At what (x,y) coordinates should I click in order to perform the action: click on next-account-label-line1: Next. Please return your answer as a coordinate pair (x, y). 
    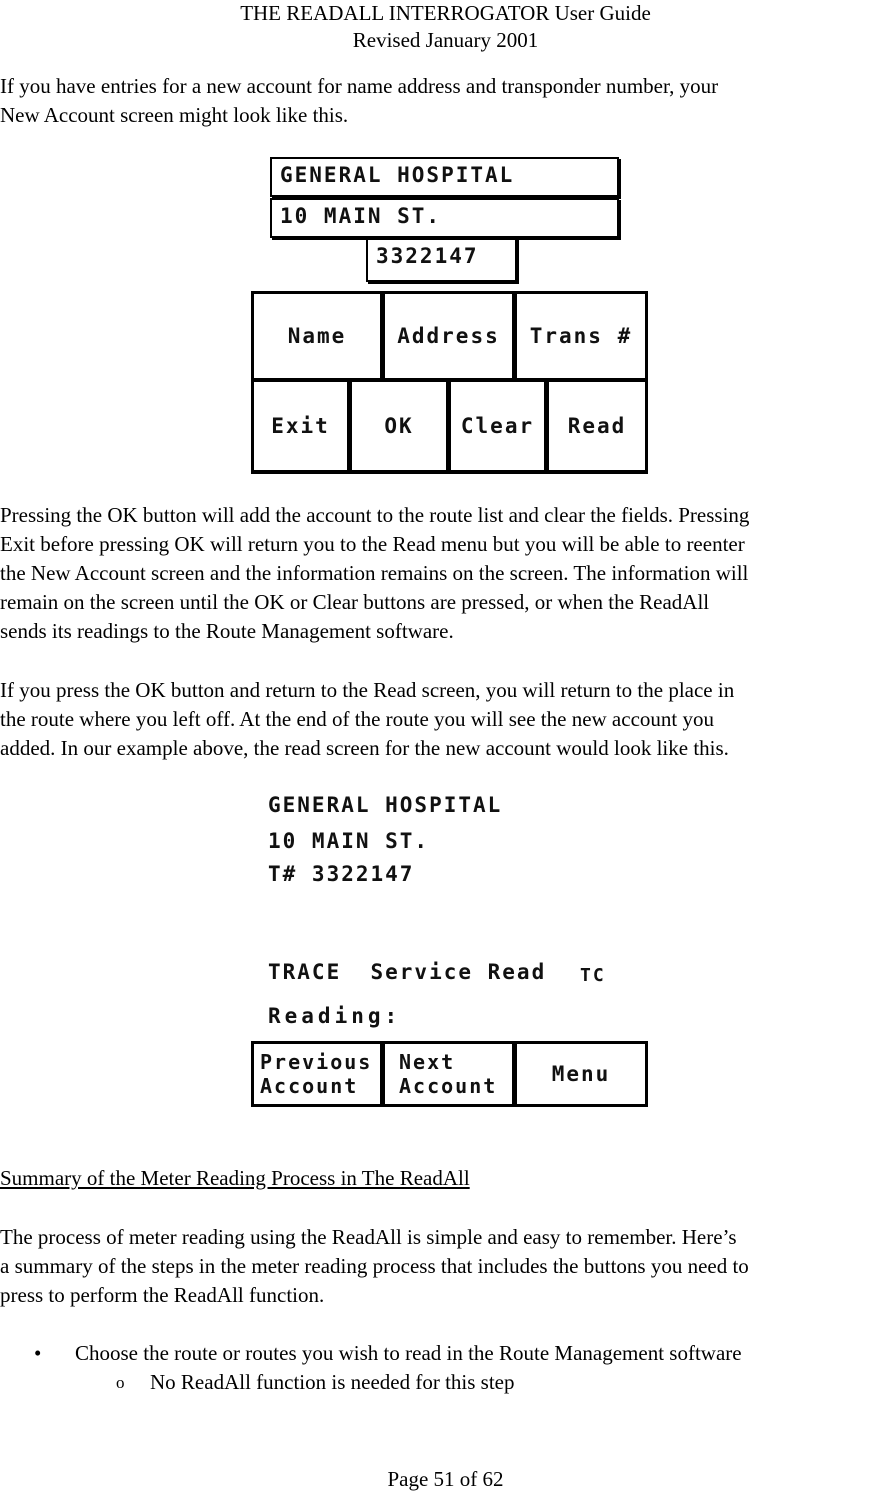
    Looking at the image, I should click on (427, 1062).